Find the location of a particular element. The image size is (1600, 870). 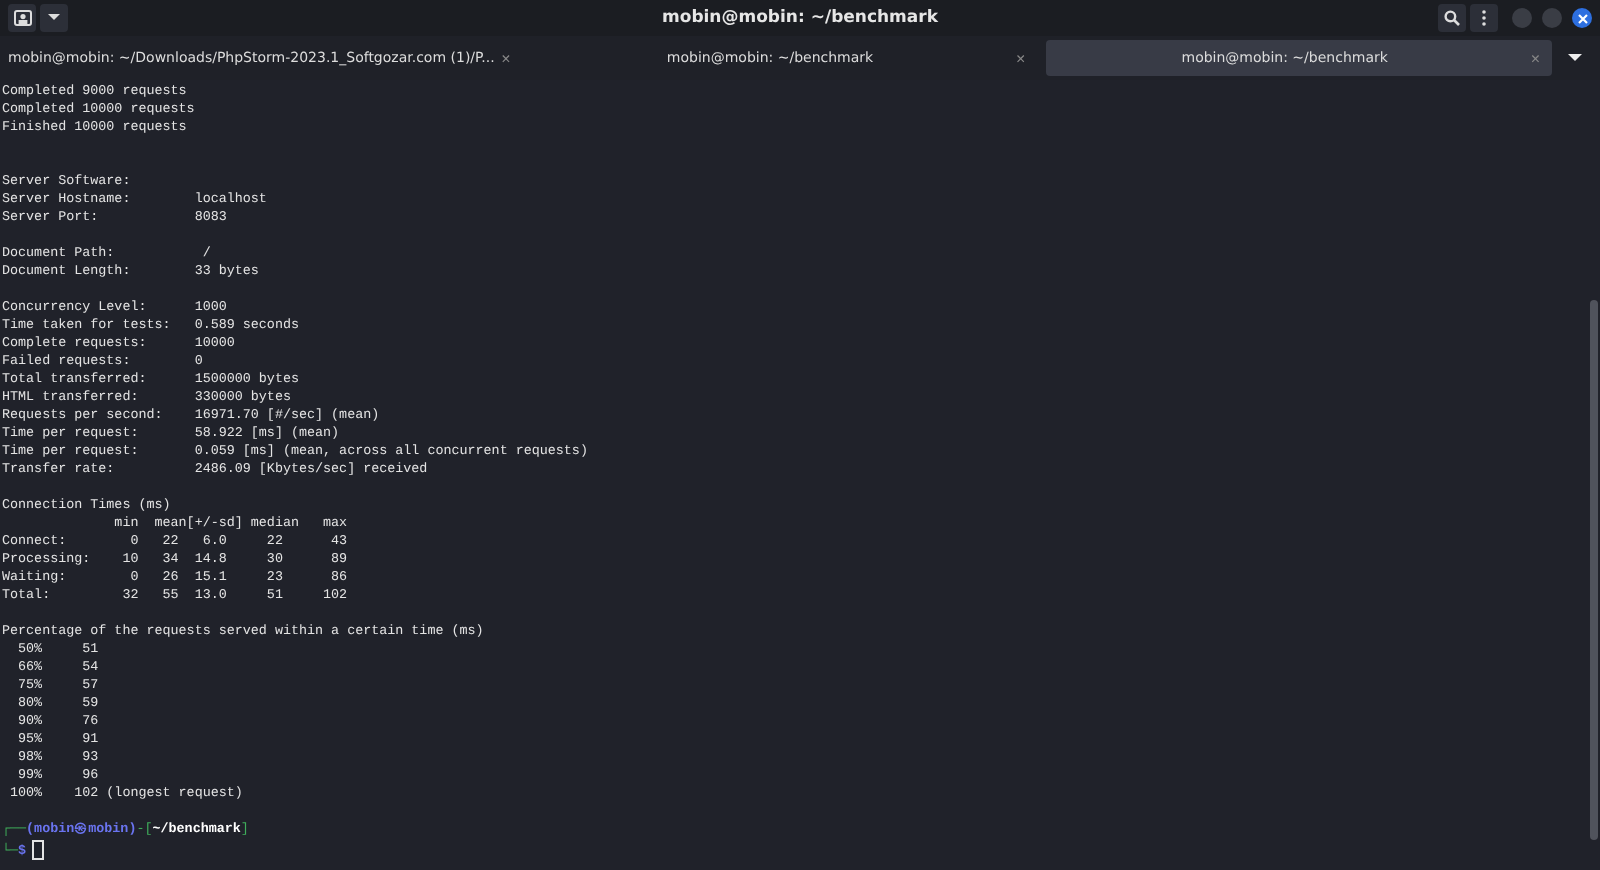

search-button is located at coordinates (1452, 18).